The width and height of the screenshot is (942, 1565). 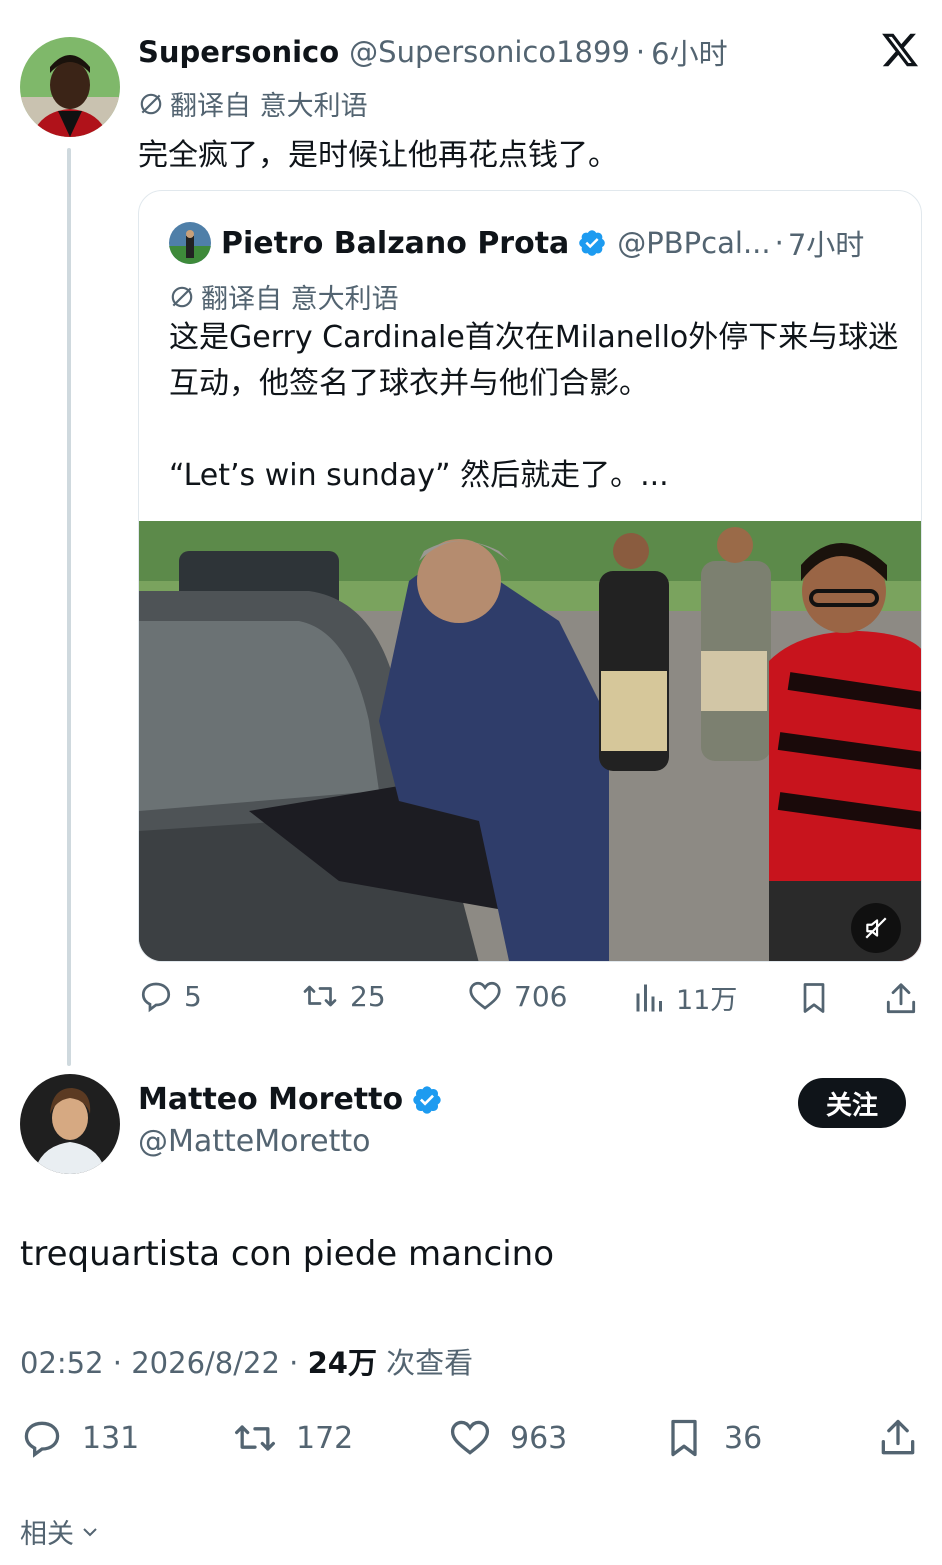 What do you see at coordinates (900, 50) in the screenshot?
I see `x-logo-icon` at bounding box center [900, 50].